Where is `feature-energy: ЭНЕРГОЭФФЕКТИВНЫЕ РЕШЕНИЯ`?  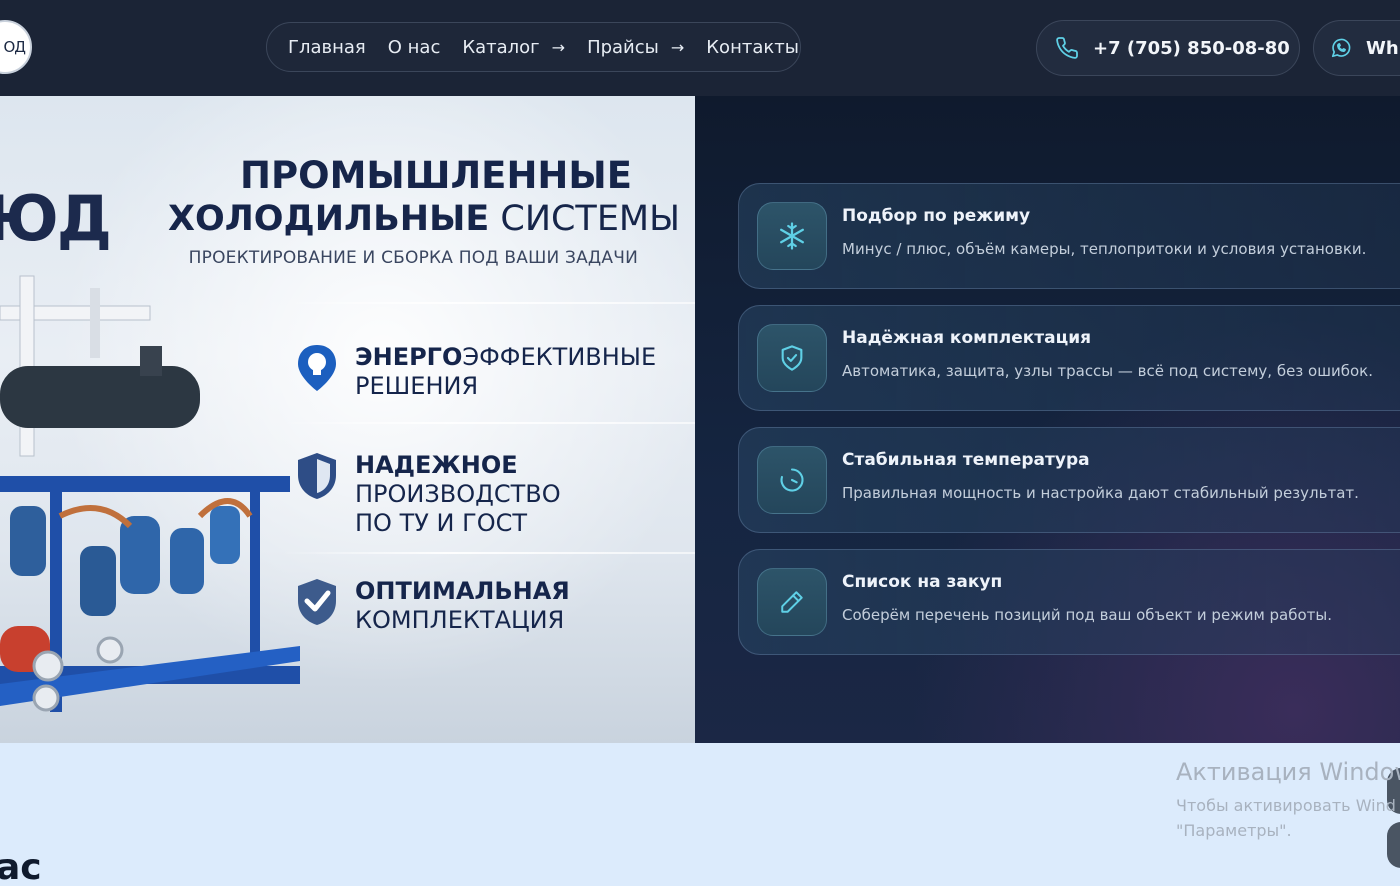 feature-energy: ЭНЕРГОЭФФЕКТИВНЫЕ РЕШЕНИЯ is located at coordinates (476, 372).